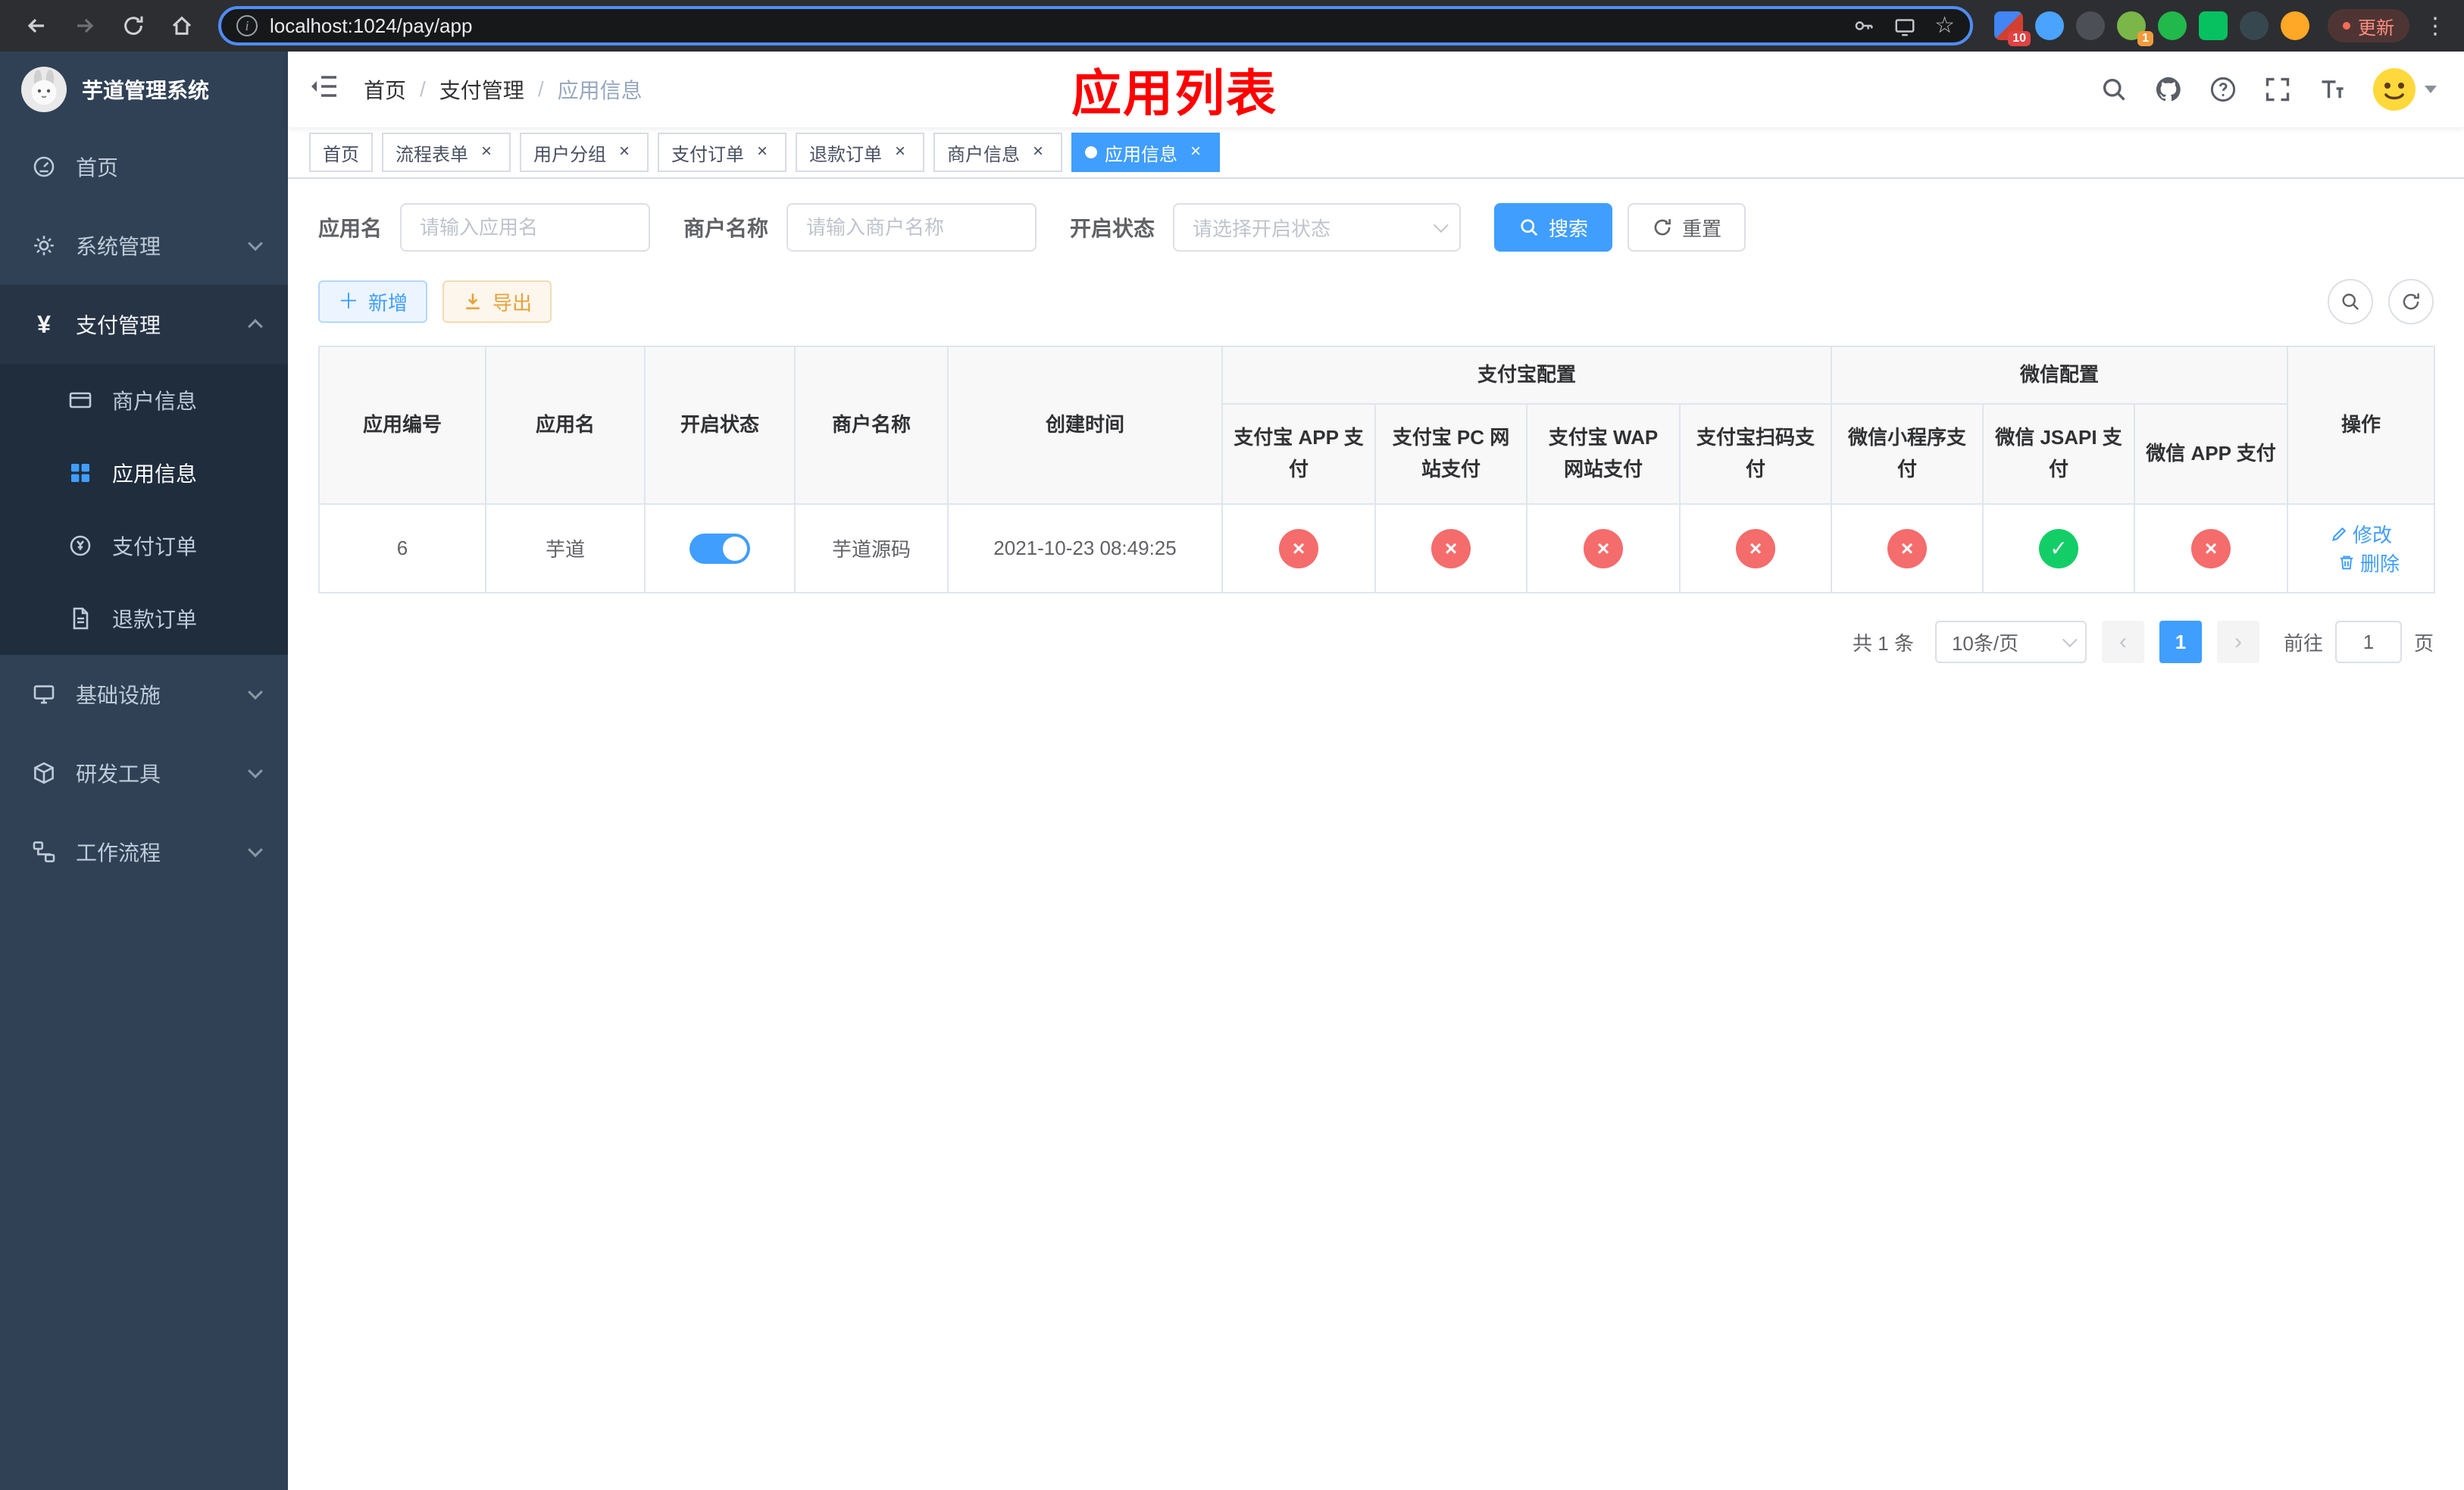 The height and width of the screenshot is (1490, 2464). What do you see at coordinates (144, 245) in the screenshot?
I see `sidebar-item-system: 系统管理` at bounding box center [144, 245].